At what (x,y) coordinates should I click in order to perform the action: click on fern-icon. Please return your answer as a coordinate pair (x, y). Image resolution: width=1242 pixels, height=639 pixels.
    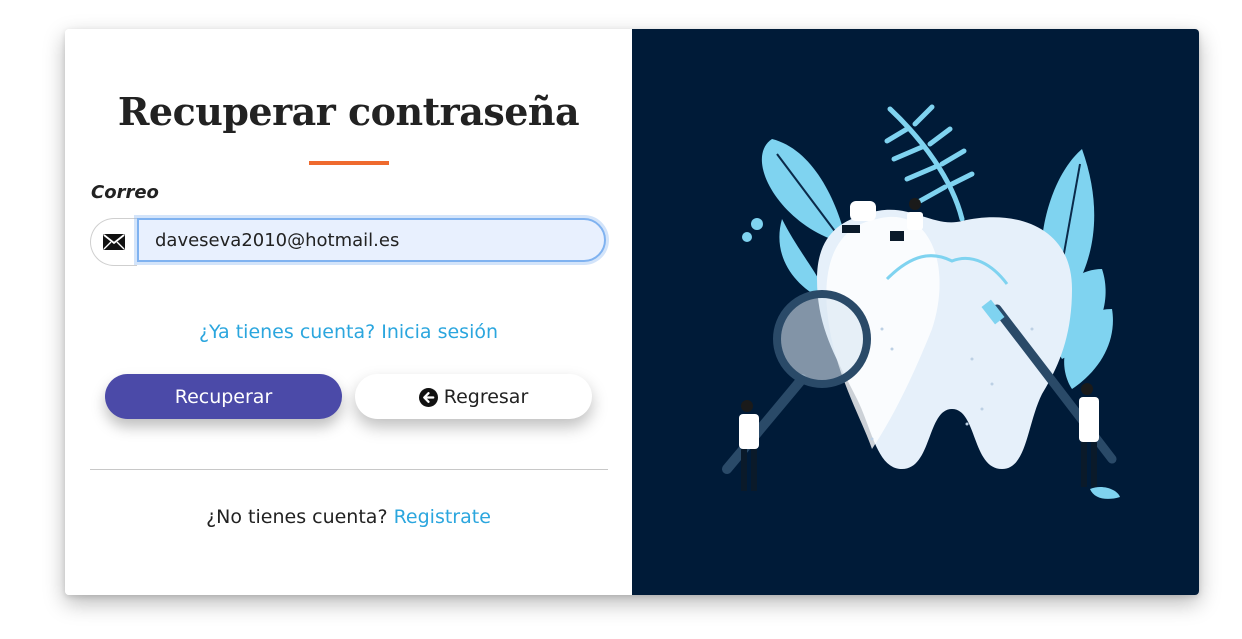
    Looking at the image, I should click on (929, 163).